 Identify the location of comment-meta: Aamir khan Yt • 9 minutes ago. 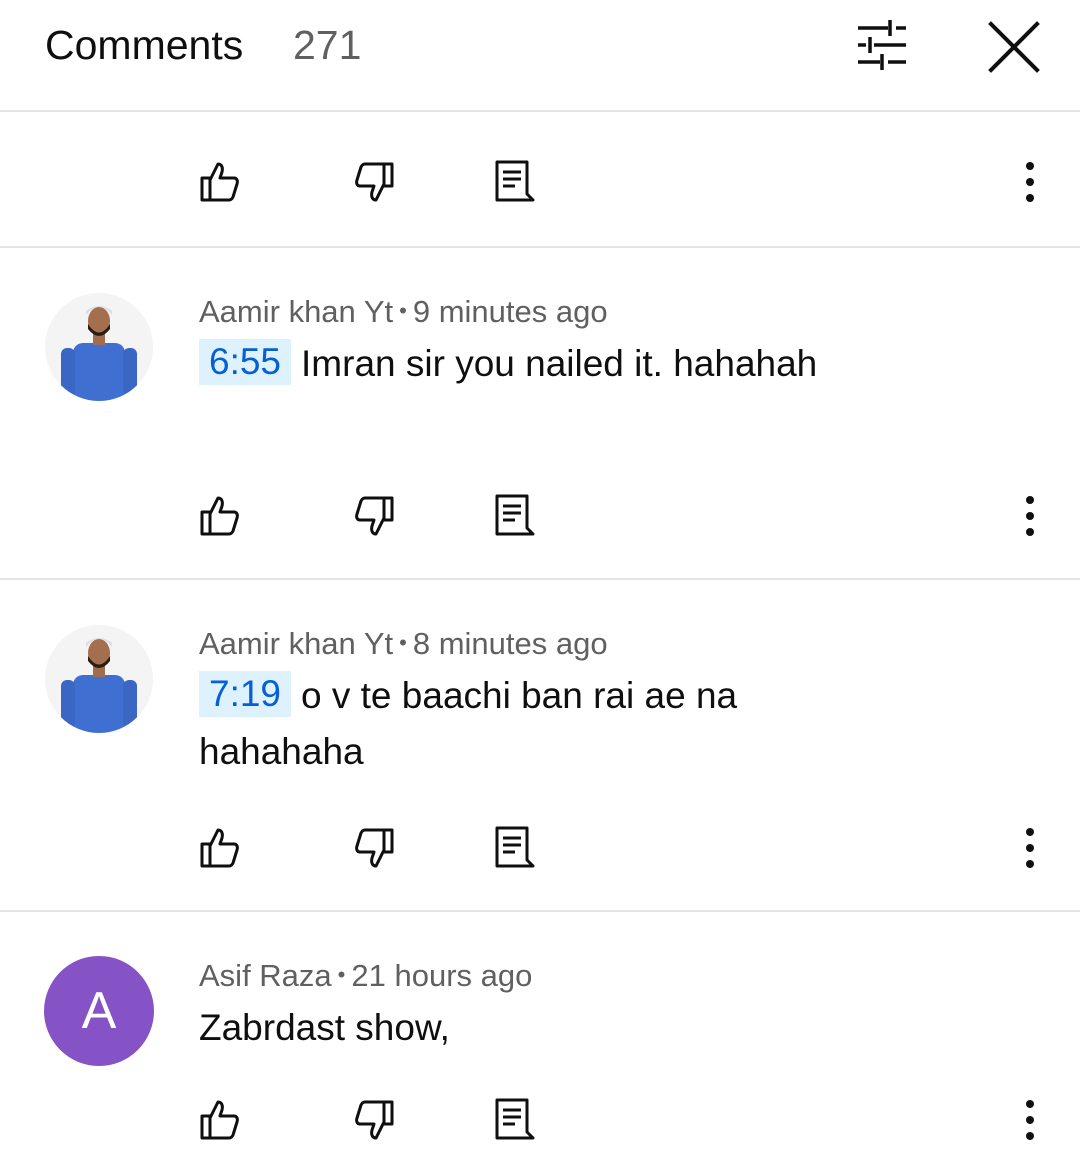
(403, 311).